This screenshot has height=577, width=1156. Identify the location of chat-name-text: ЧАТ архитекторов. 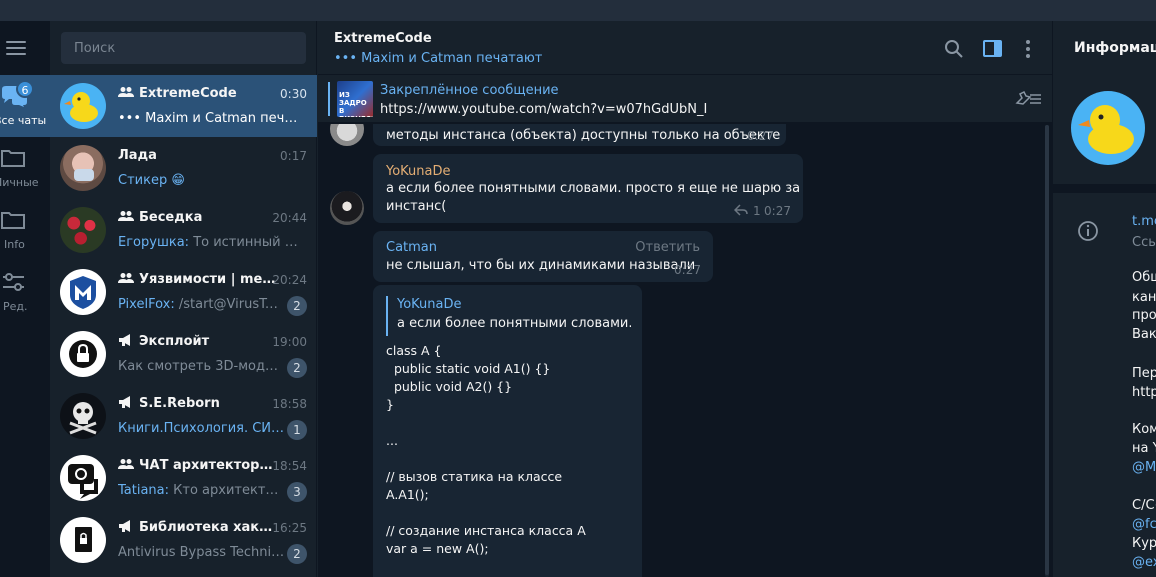
(207, 465).